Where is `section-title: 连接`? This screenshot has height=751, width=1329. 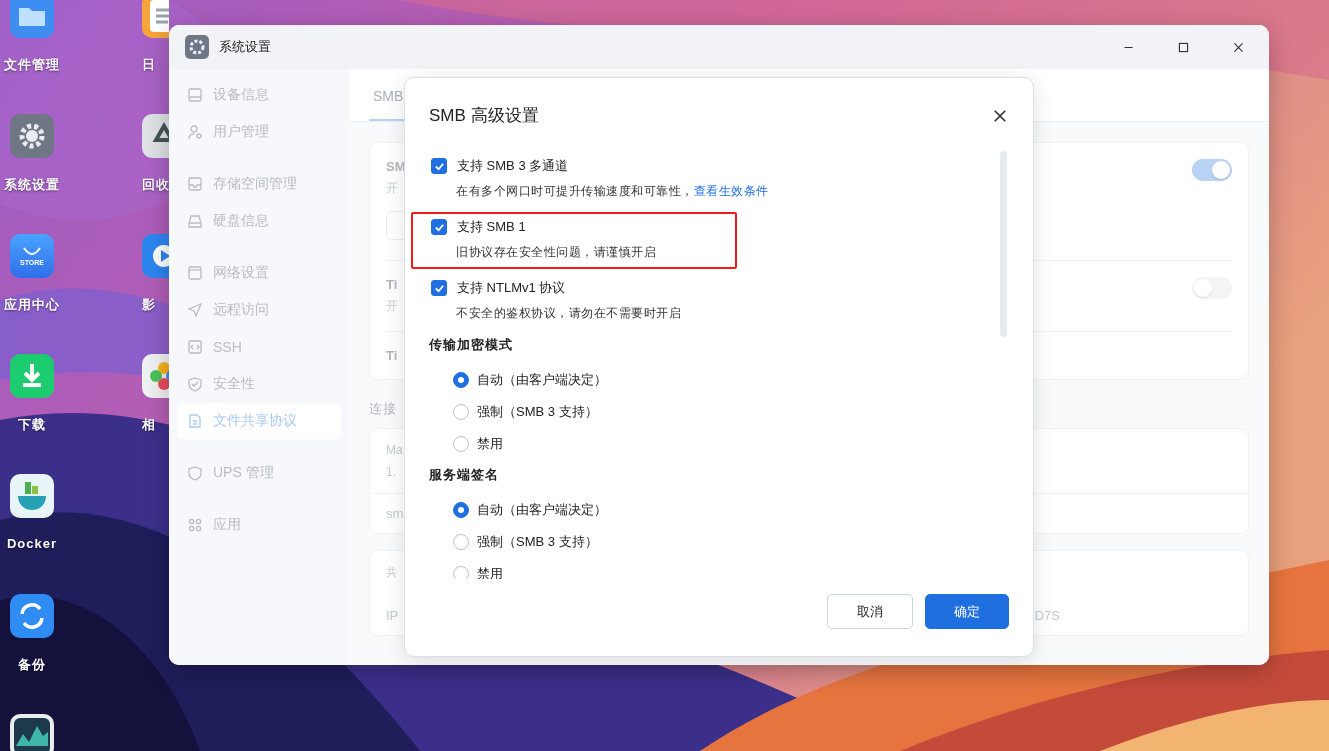
section-title: 连接 is located at coordinates (383, 409).